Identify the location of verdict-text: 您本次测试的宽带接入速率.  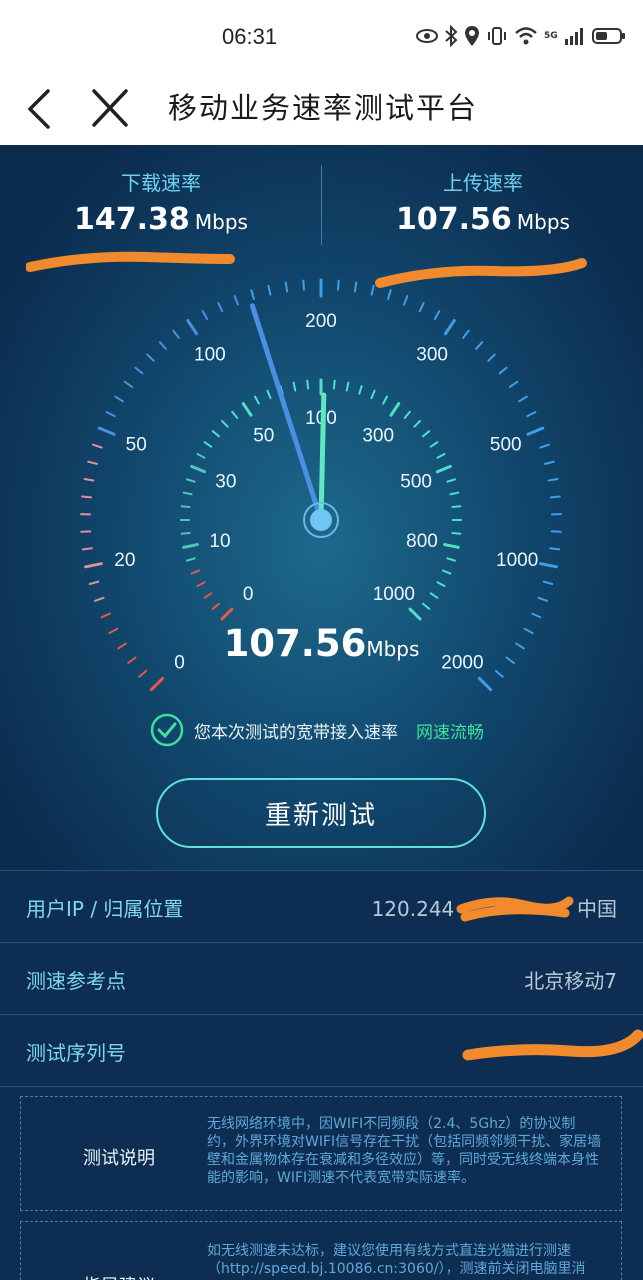
(296, 732).